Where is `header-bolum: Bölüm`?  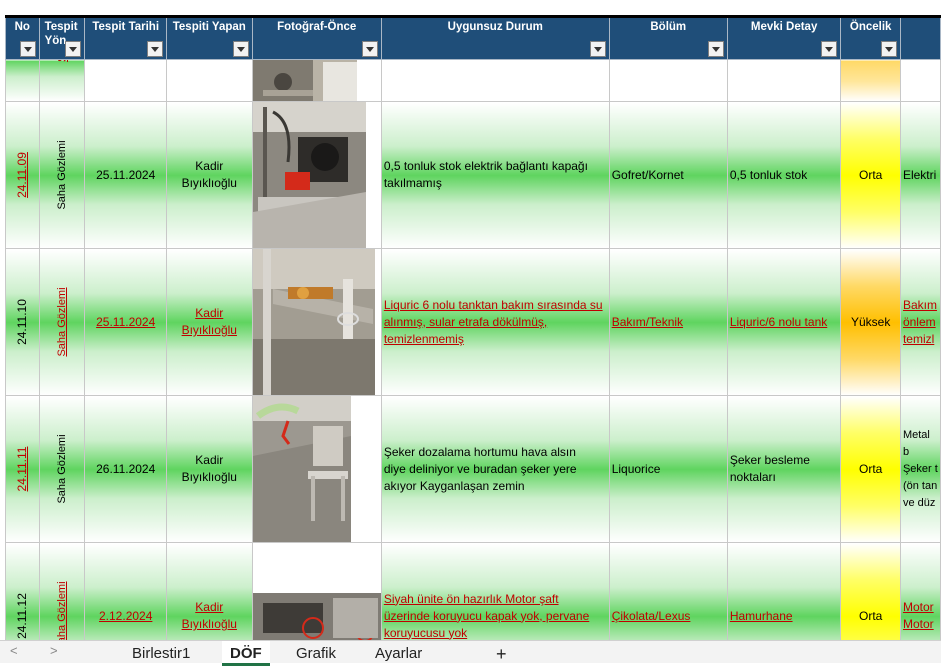 header-bolum: Bölüm is located at coordinates (668, 37).